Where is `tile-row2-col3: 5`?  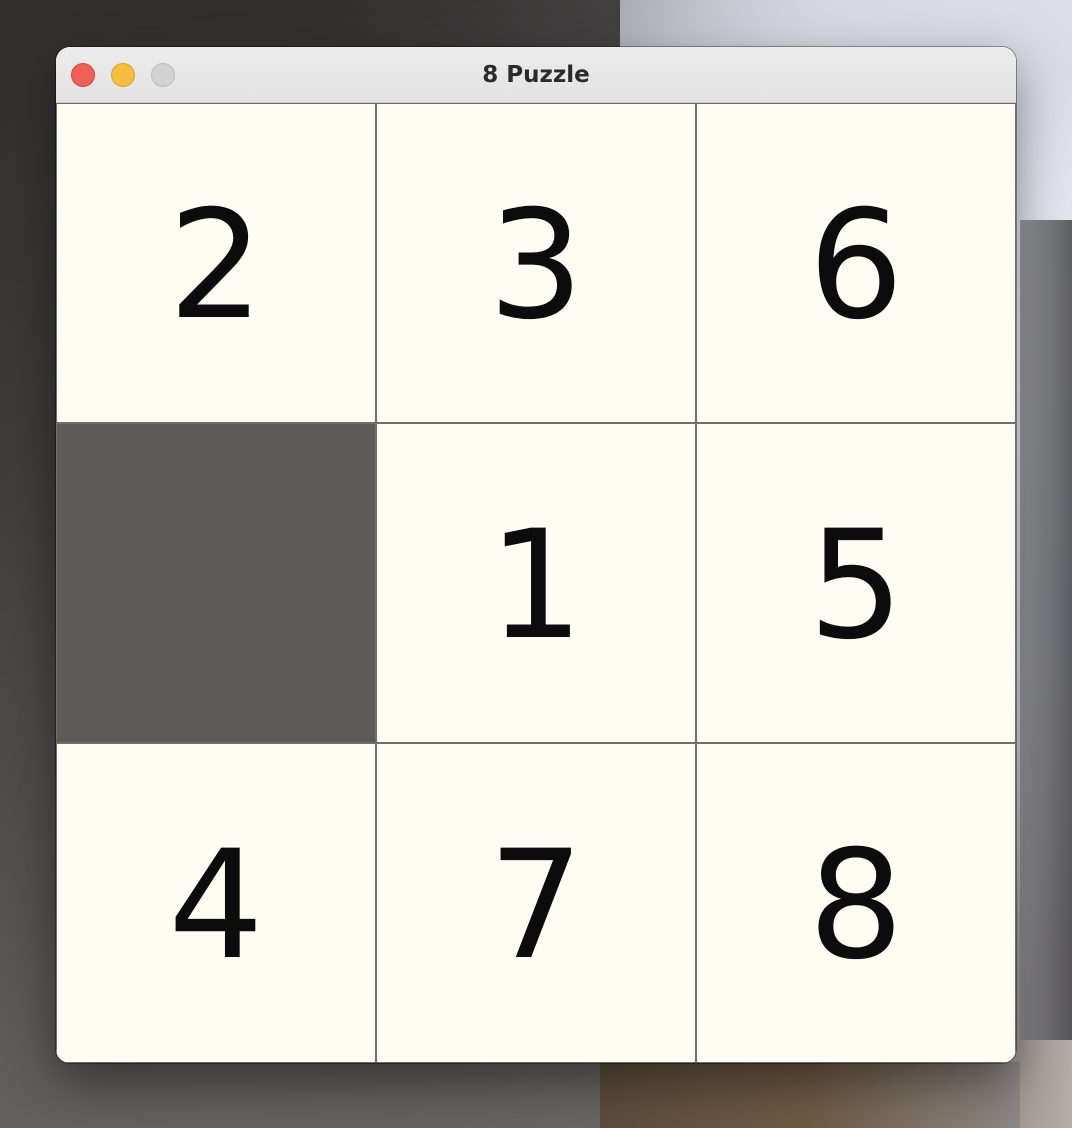
tile-row2-col3: 5 is located at coordinates (856, 583).